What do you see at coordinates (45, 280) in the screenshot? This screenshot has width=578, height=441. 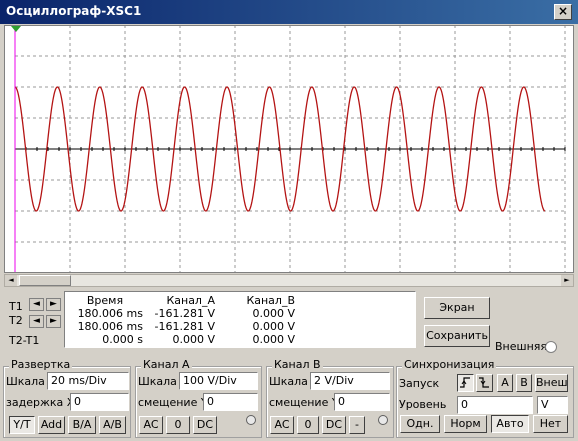 I see `scroll-thumb` at bounding box center [45, 280].